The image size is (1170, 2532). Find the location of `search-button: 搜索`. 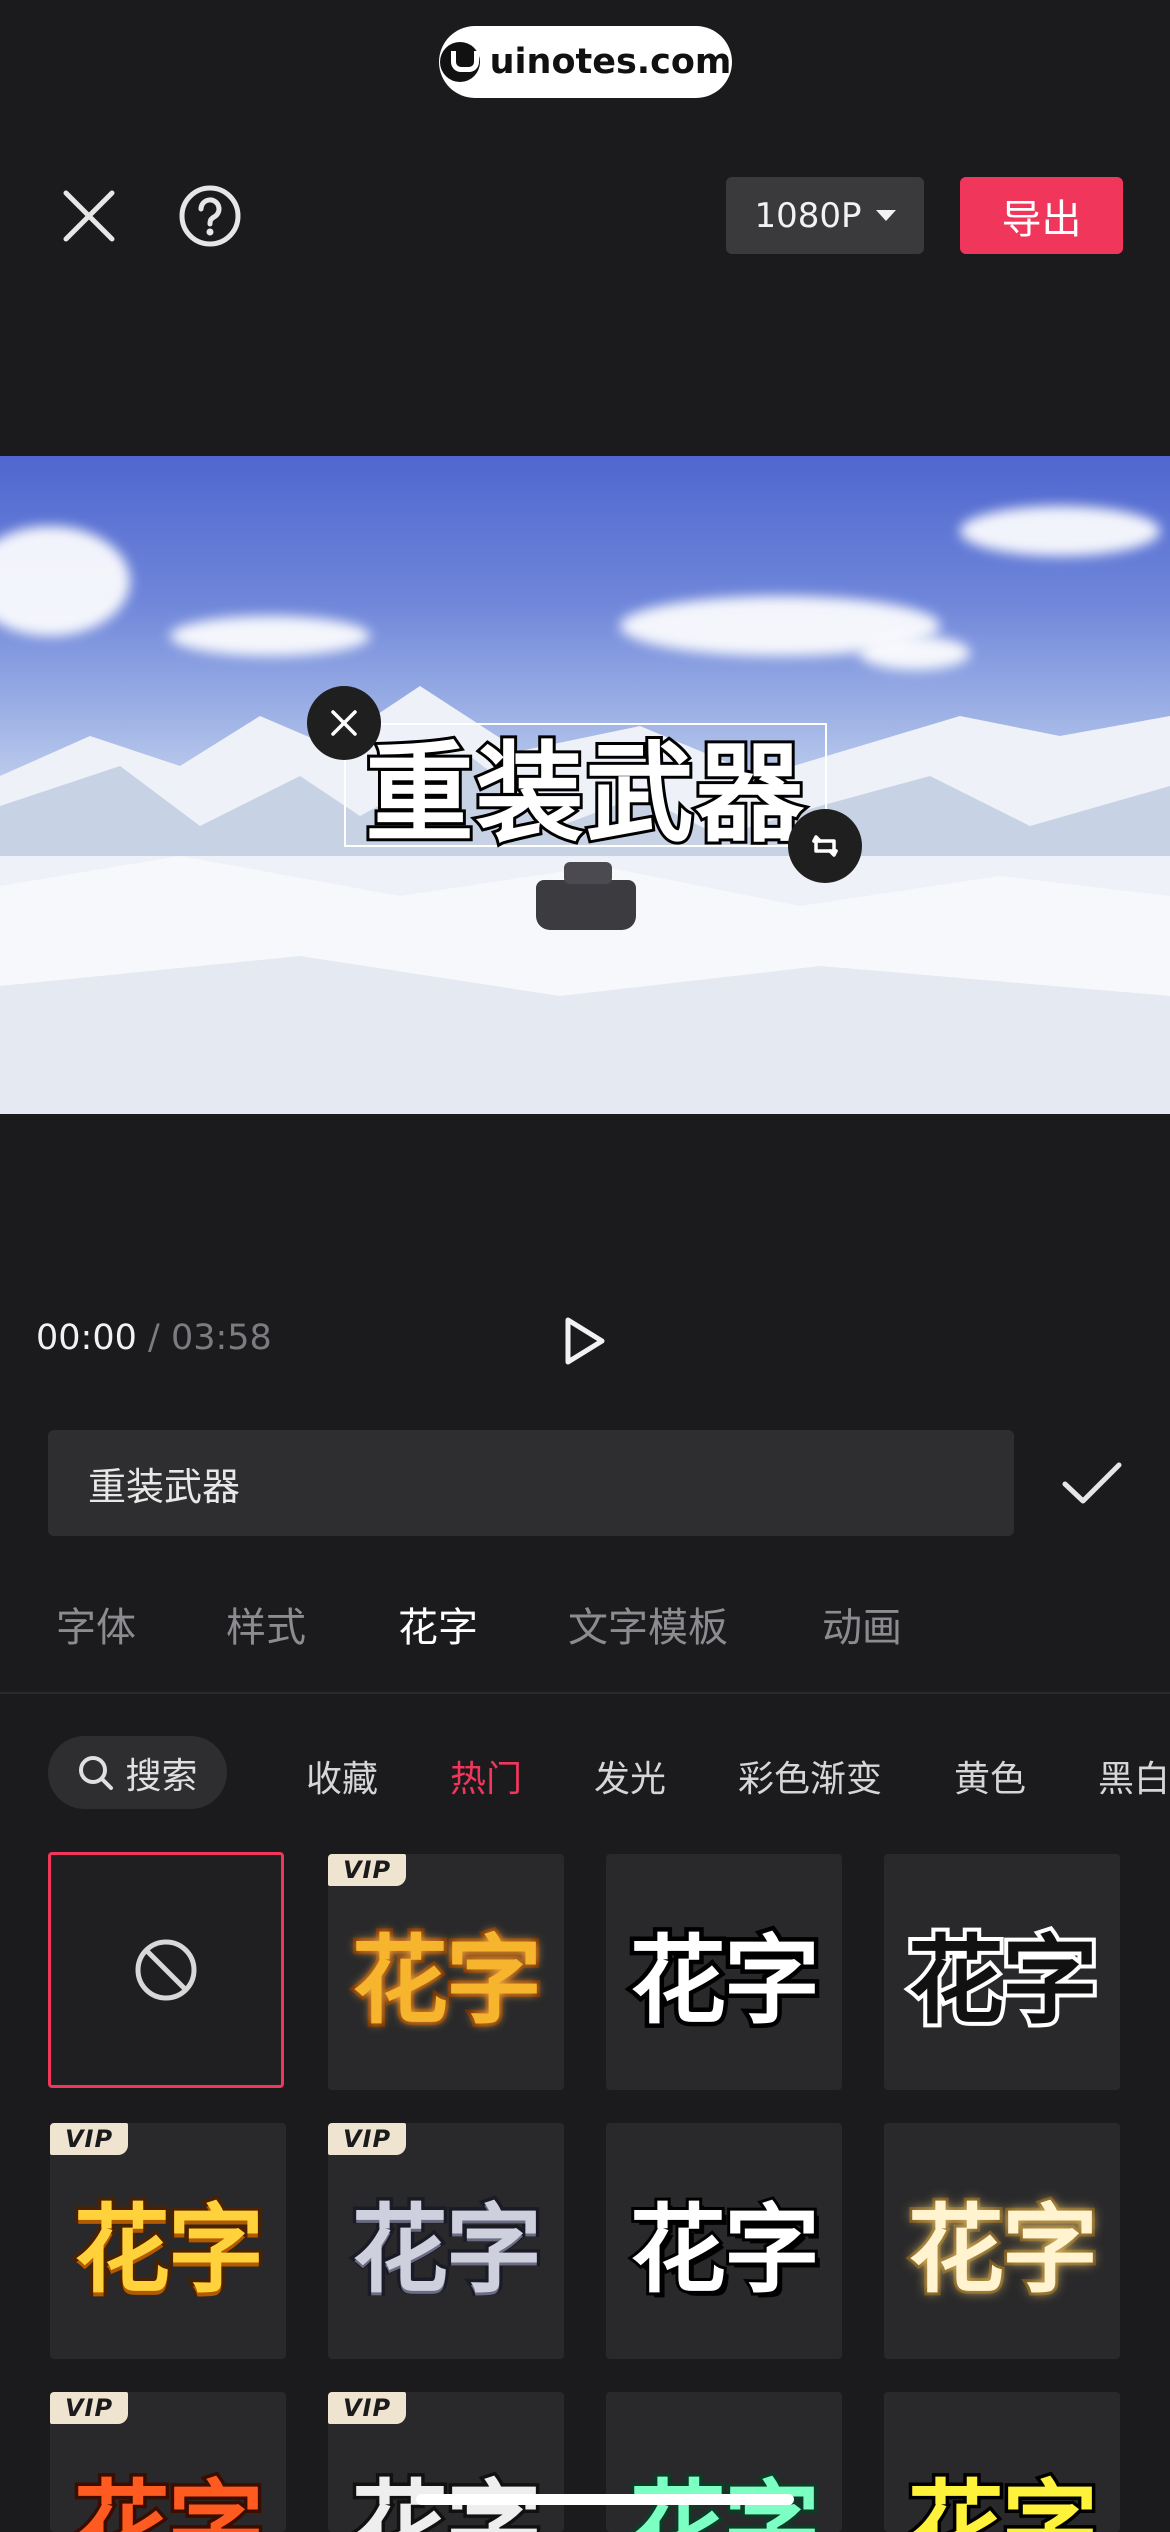

search-button: 搜索 is located at coordinates (137, 1772).